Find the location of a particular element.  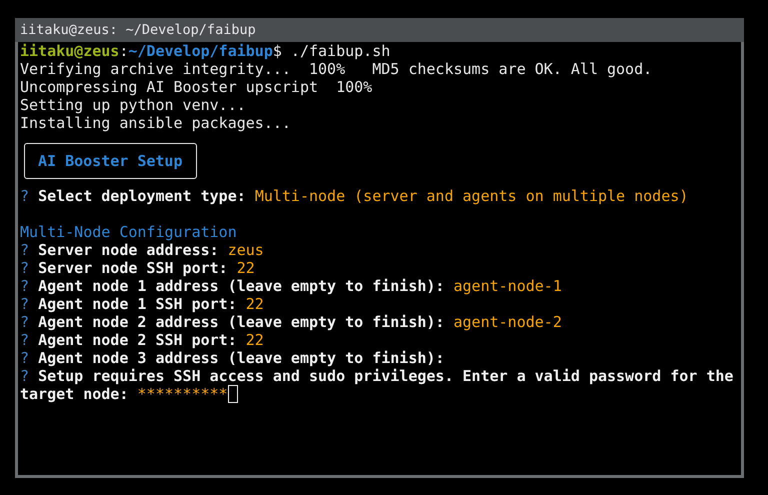

answer-text: Multi-node (server and agents on multiple nodes) is located at coordinates (471, 196).